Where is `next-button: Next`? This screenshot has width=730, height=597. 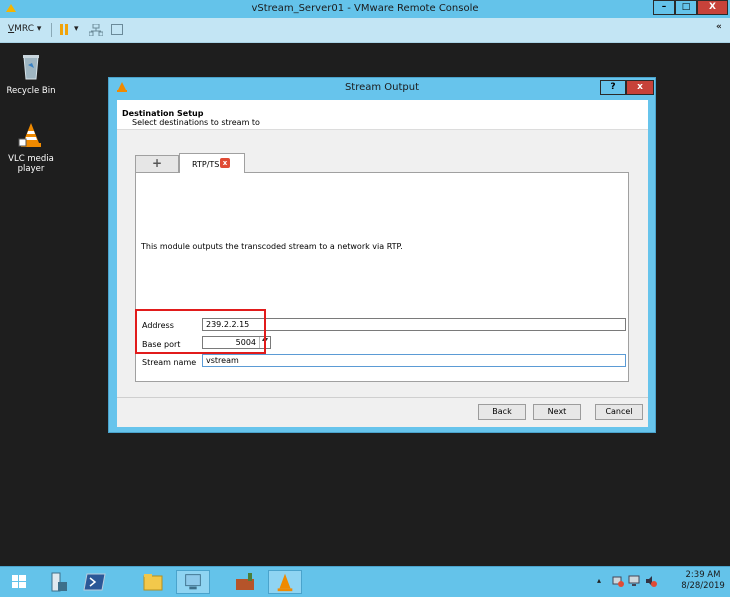 next-button: Next is located at coordinates (557, 412).